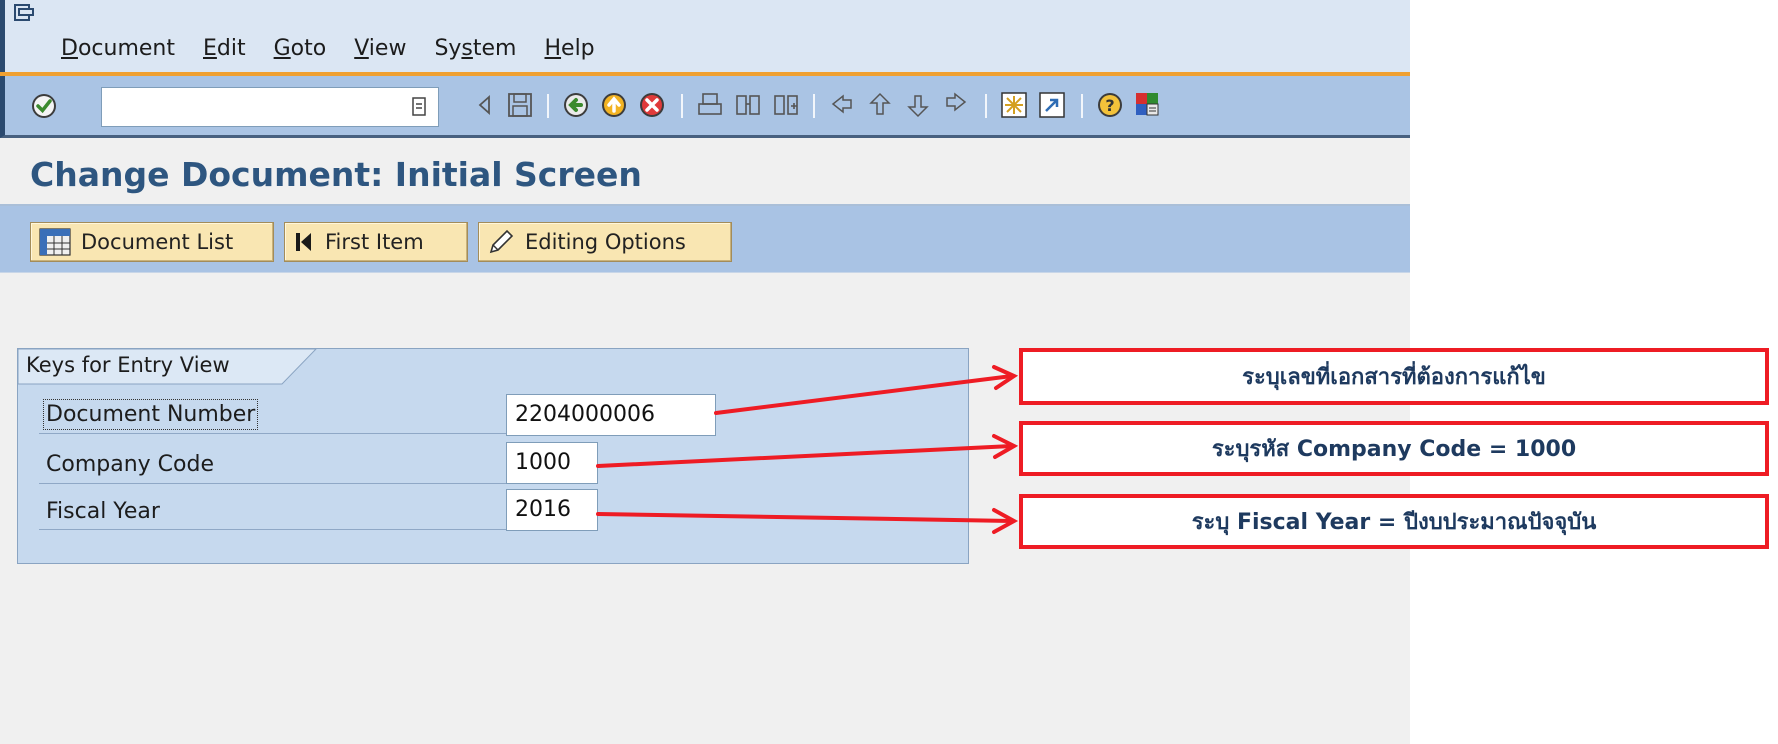 This screenshot has height=744, width=1778. I want to click on callout-fiscal-year: ระบุ Fiscal Year = ปีงบประมาณปัจจุบัน, so click(1394, 521).